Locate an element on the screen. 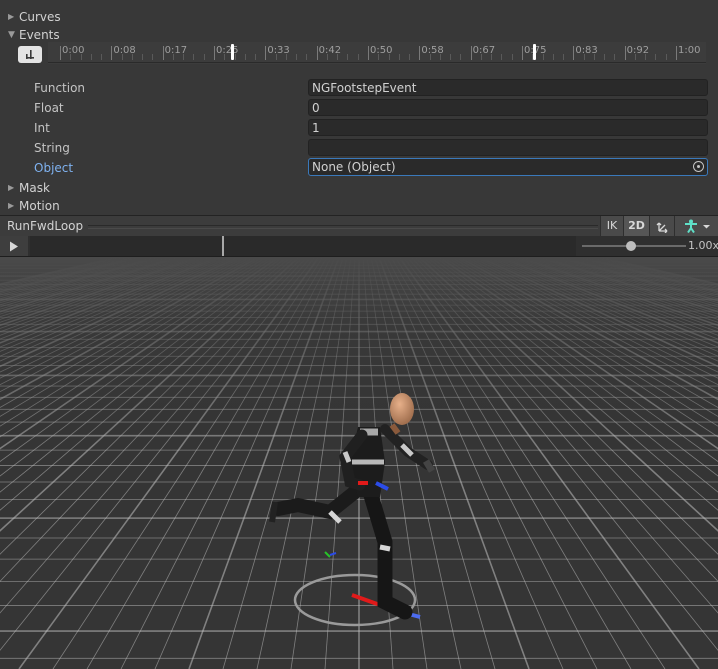 This screenshot has height=669, width=718. play-icon is located at coordinates (14, 246).